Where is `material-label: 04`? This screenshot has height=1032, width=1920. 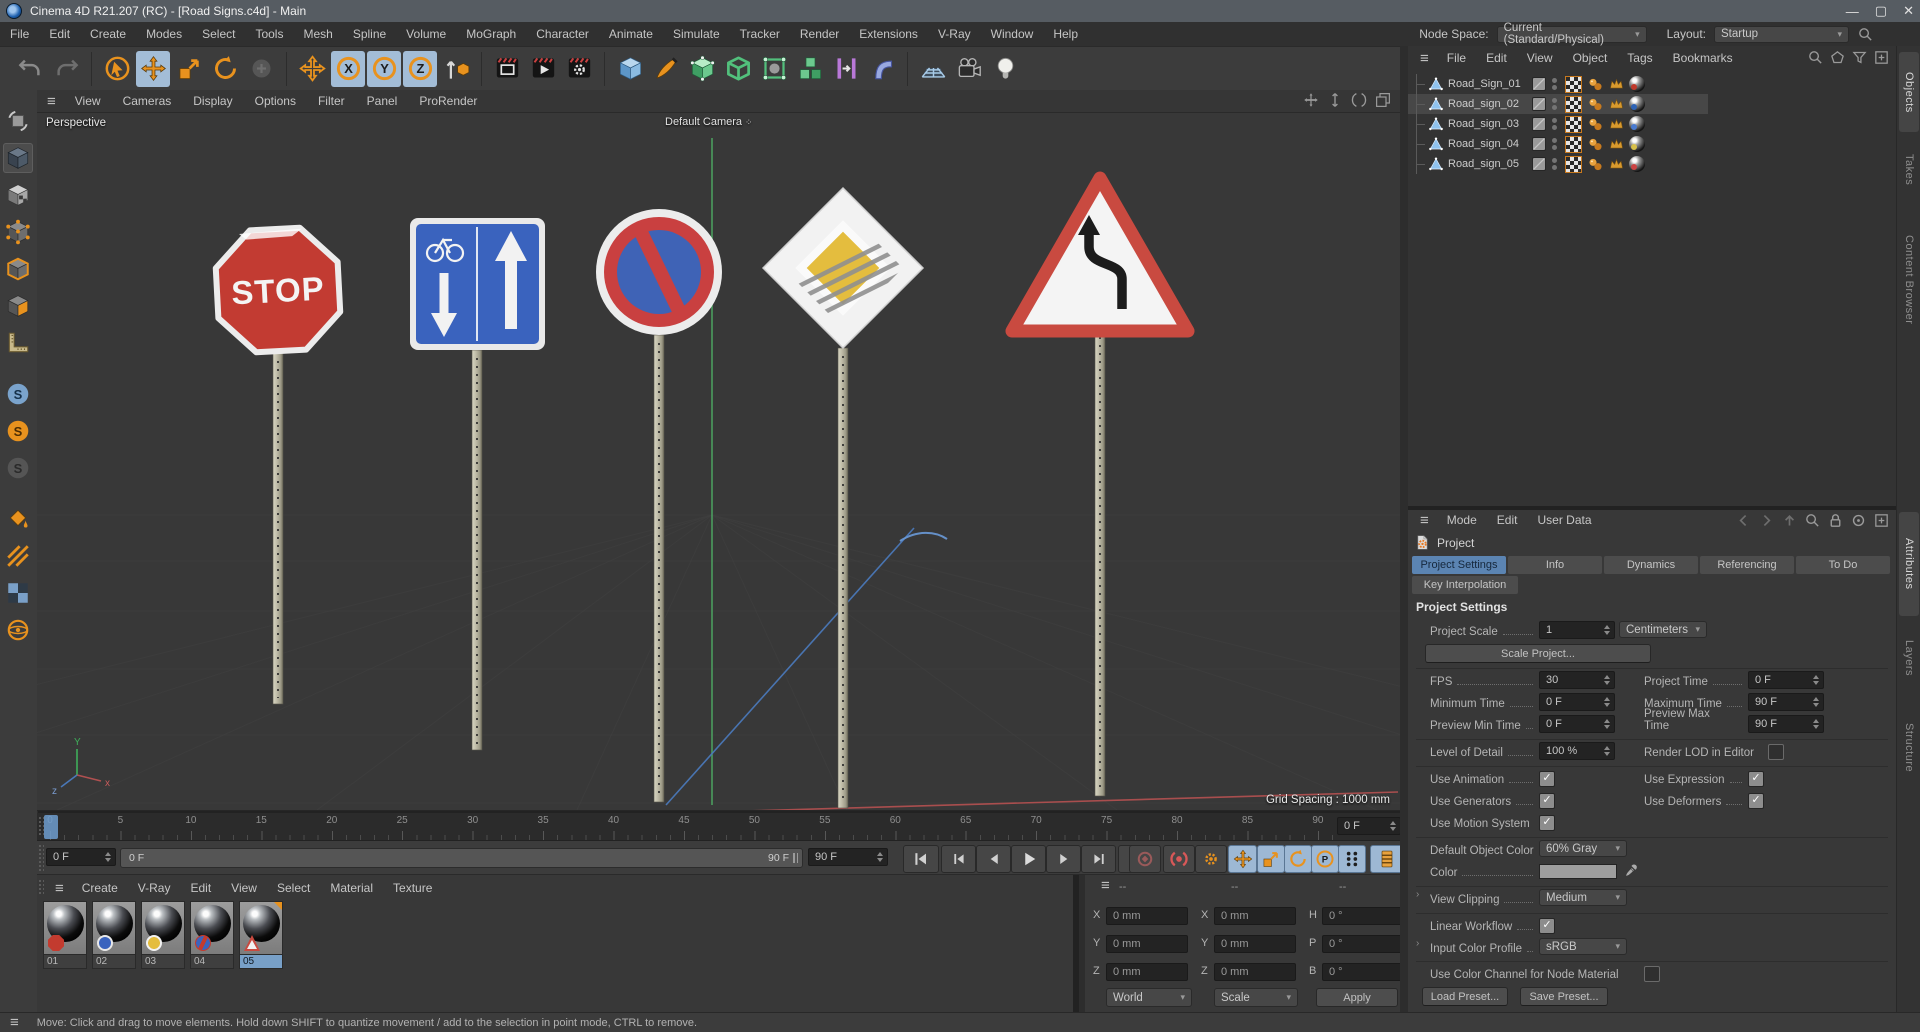 material-label: 04 is located at coordinates (212, 962).